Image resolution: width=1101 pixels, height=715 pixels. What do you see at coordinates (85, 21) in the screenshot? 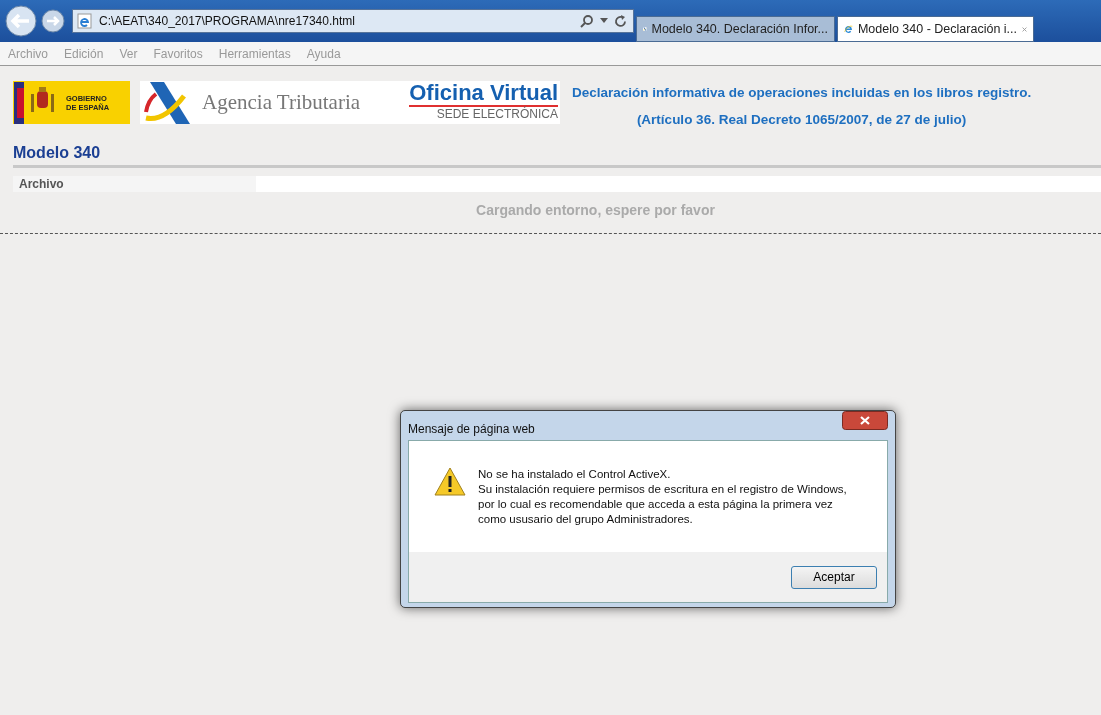
I see `page-icon` at bounding box center [85, 21].